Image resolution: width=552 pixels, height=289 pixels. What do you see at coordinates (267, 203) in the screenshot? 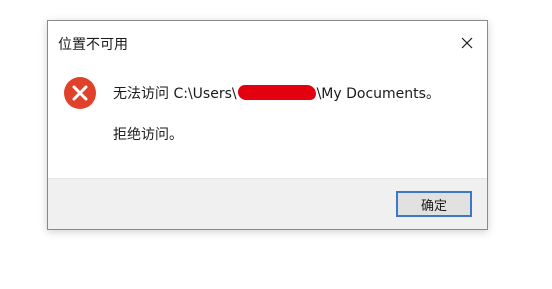
I see `dialog-footer: 确定` at bounding box center [267, 203].